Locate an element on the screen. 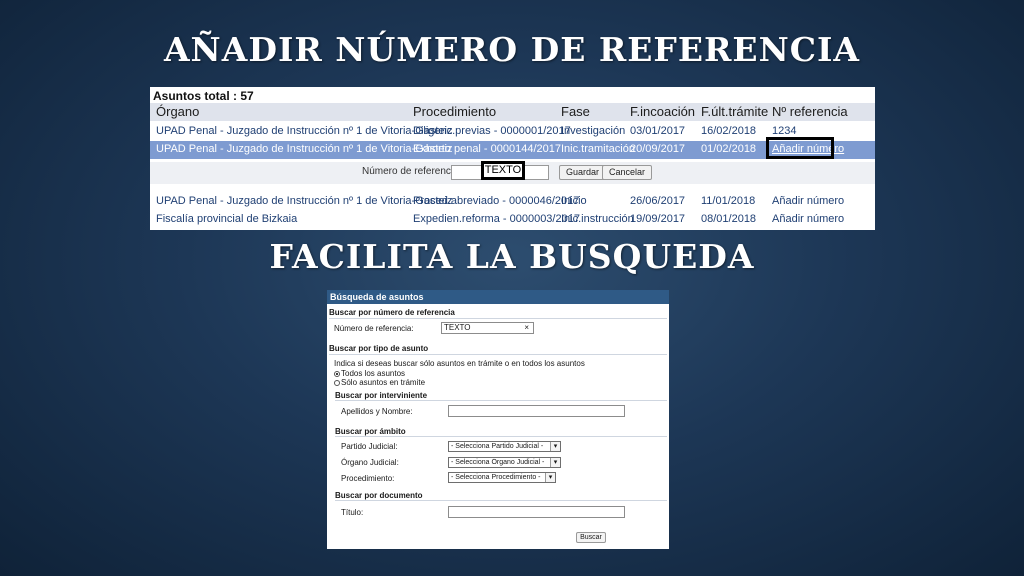 The width and height of the screenshot is (1024, 576). cell-f-incoacion: 20/09/2017 is located at coordinates (658, 149).